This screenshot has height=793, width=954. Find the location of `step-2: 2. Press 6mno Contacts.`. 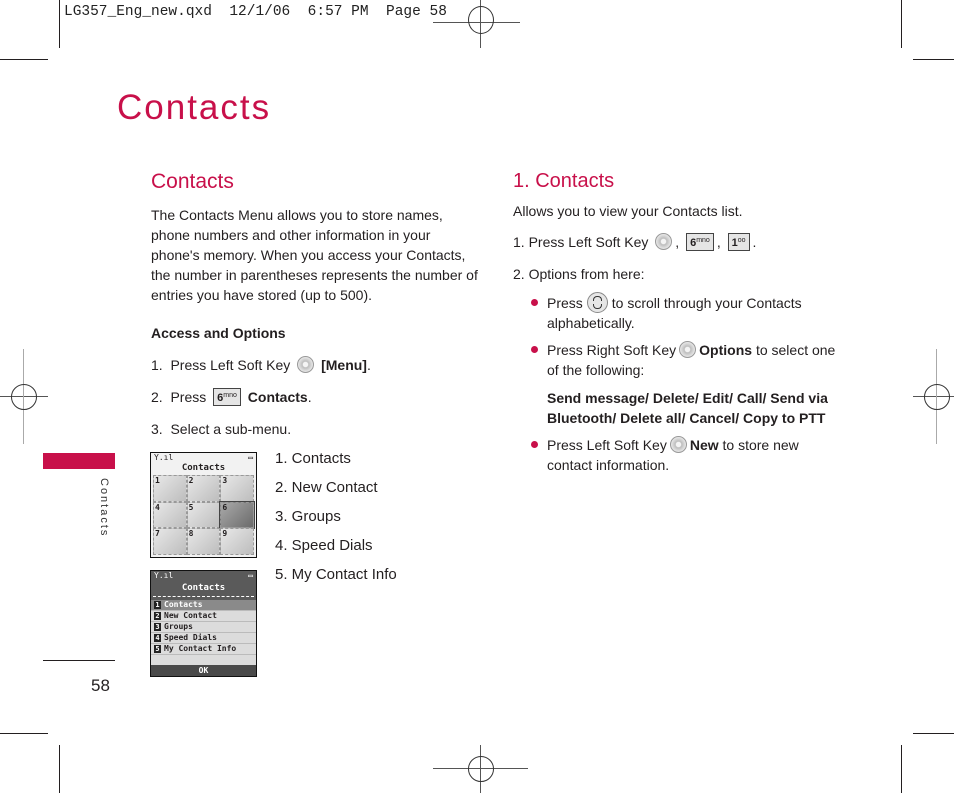

step-2: 2. Press 6mno Contacts. is located at coordinates (231, 397).